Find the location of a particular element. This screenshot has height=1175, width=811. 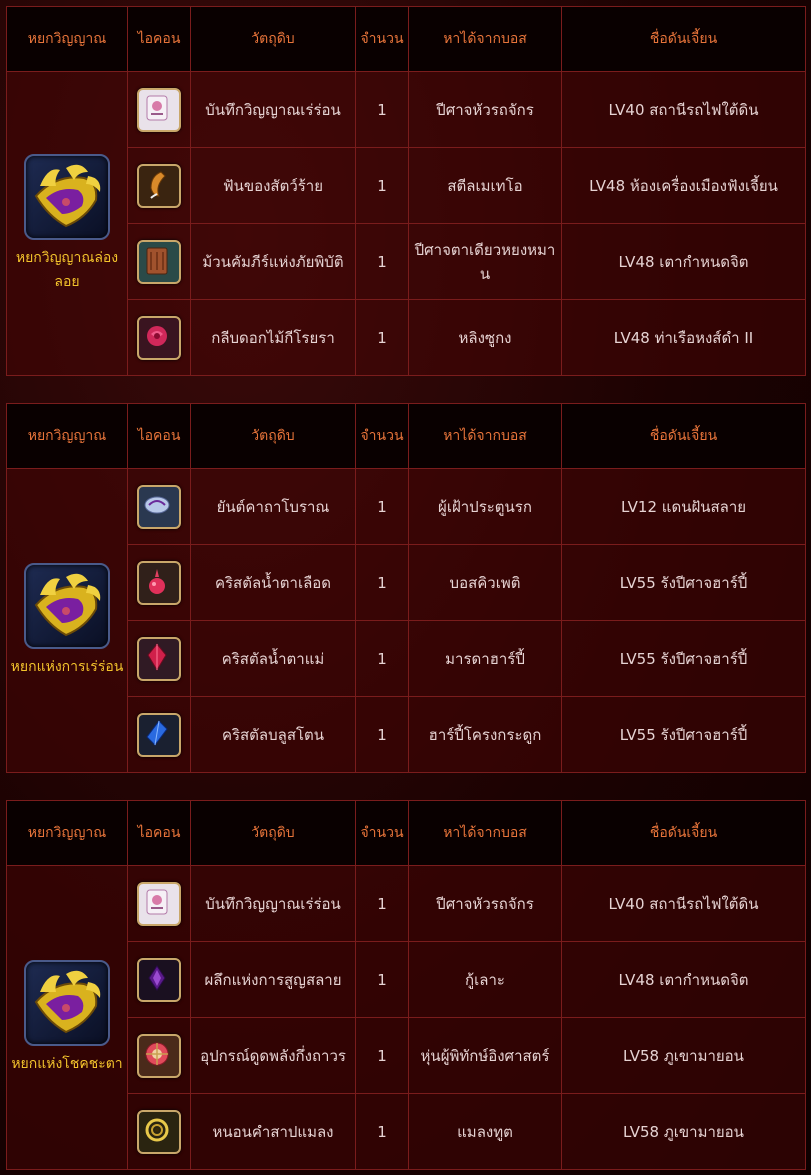

boss-cell: ปีศาจตาเดียวหยงหมาน is located at coordinates (485, 261).